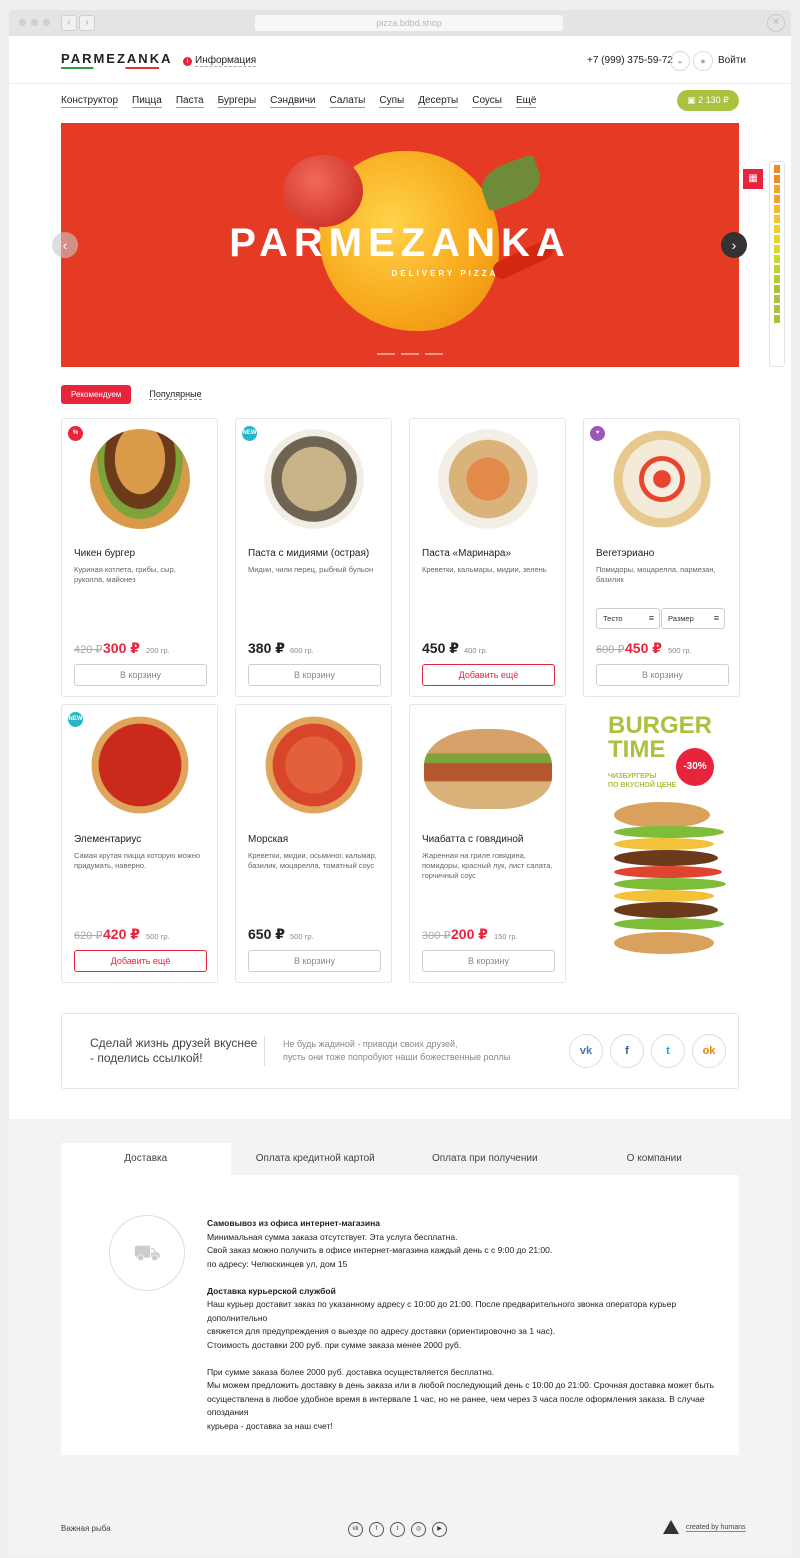  Describe the element at coordinates (693, 100) in the screenshot. I see `basket-icon: ▣` at that location.